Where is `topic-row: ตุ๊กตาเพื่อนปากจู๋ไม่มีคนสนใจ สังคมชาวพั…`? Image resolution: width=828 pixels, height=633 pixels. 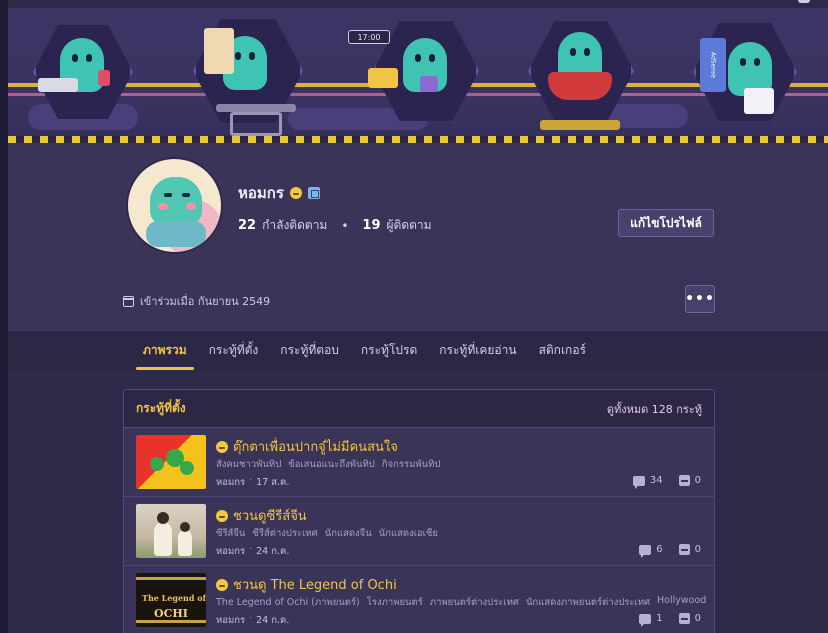
topic-row: ตุ๊กตาเพื่อนปากจู๋ไม่มีคนสนใจ สังคมชาวพั… is located at coordinates (419, 462).